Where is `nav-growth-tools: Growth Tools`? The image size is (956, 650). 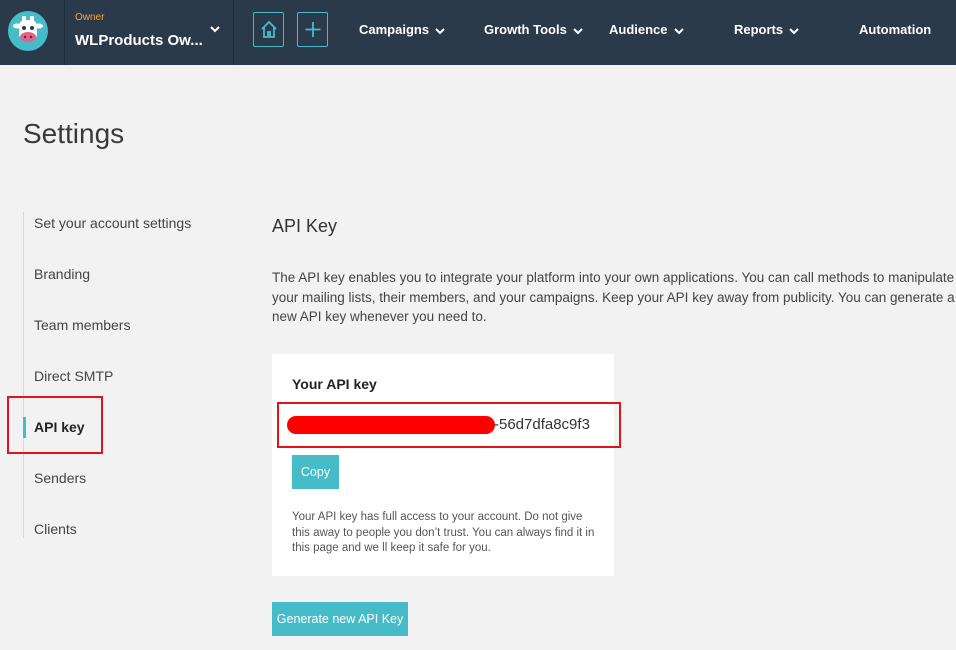
nav-growth-tools: Growth Tools is located at coordinates (533, 29).